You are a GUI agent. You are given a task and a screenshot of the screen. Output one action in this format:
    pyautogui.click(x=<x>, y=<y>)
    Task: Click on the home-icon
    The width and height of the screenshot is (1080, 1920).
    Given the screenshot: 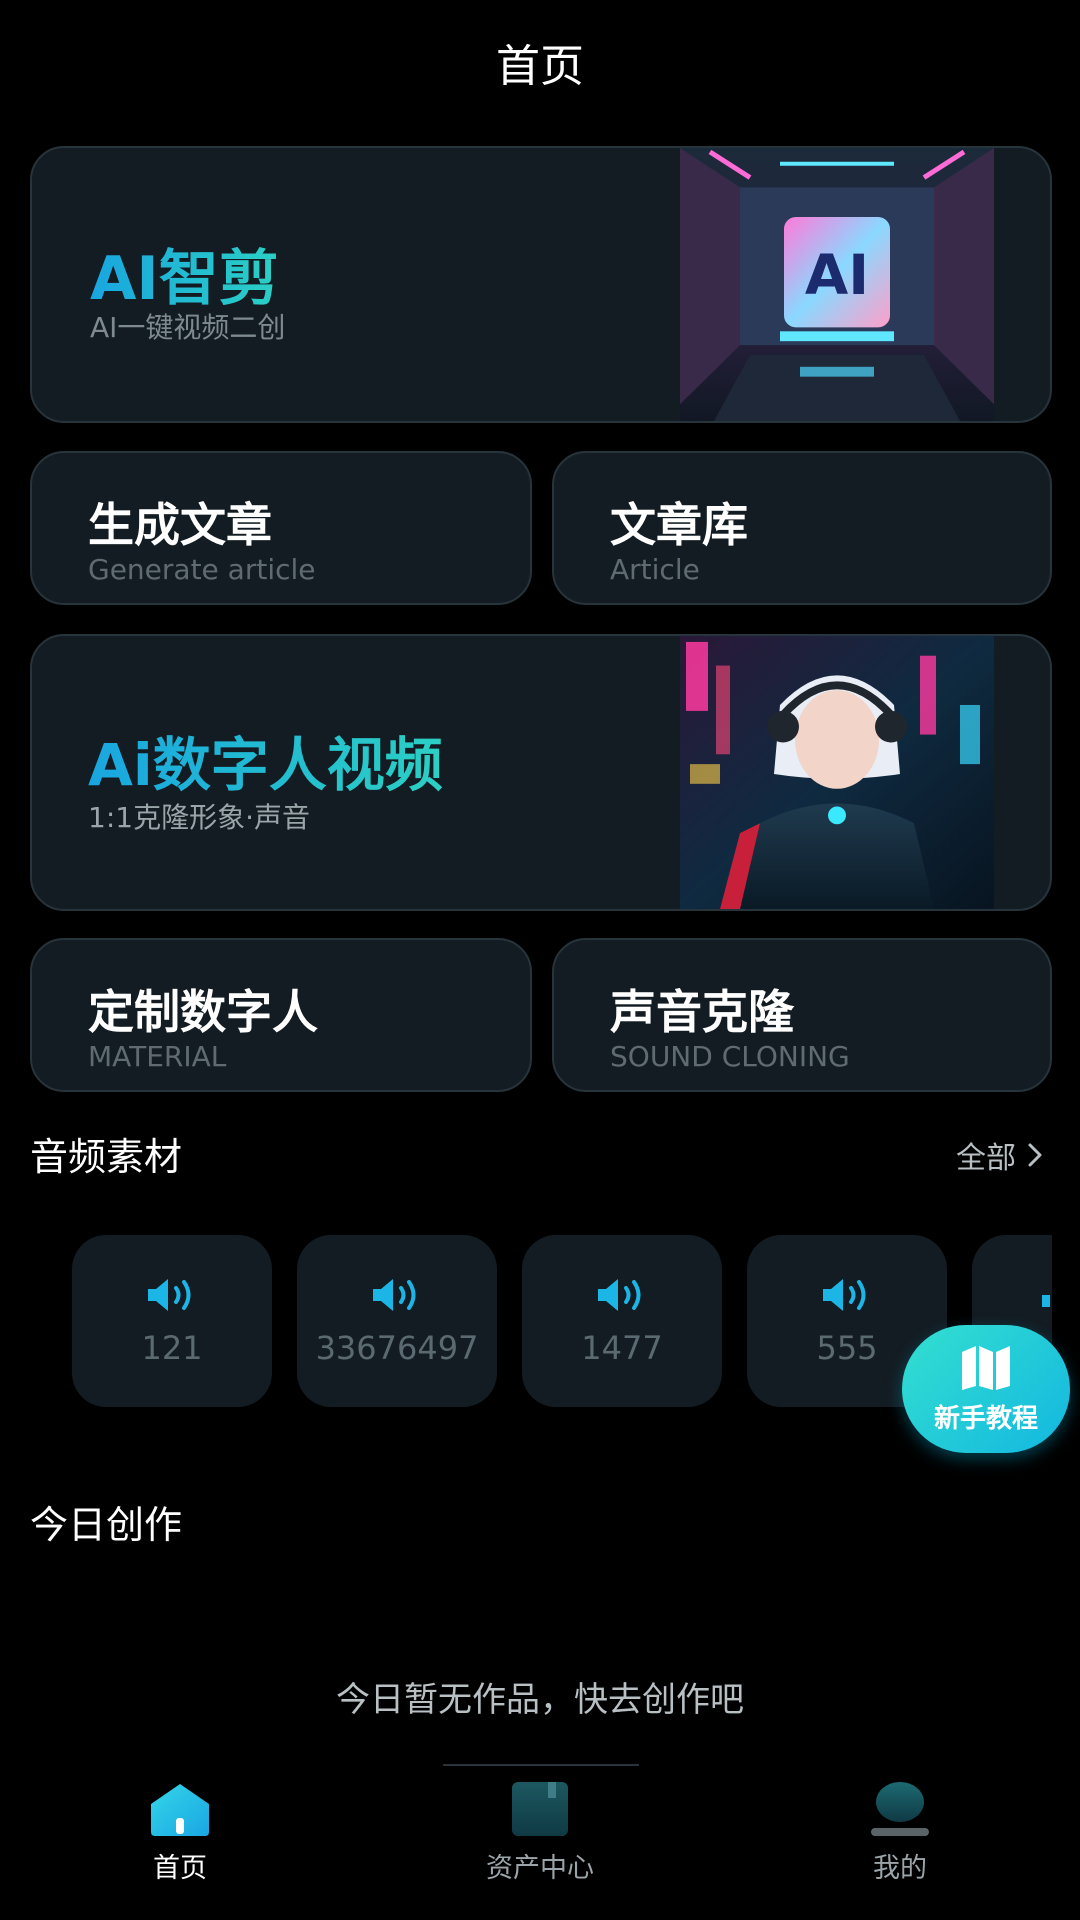 What is the action you would take?
    pyautogui.click(x=180, y=1810)
    